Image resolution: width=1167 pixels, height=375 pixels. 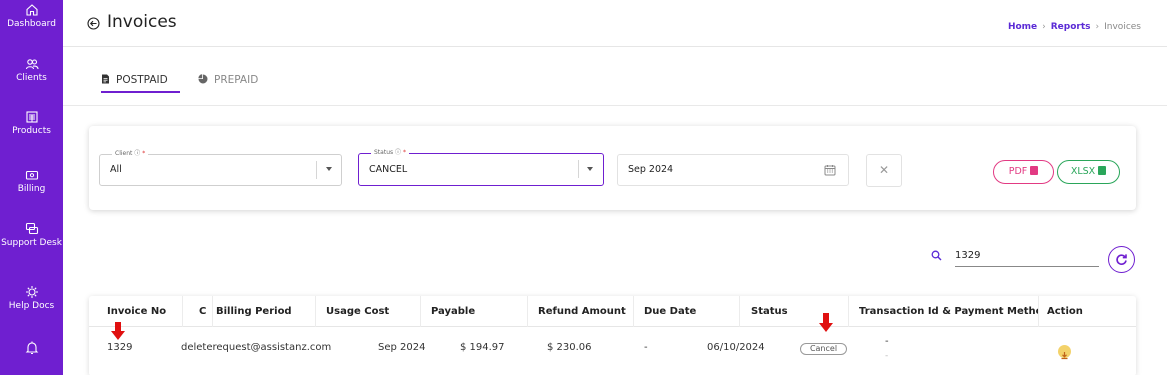 What do you see at coordinates (140, 311) in the screenshot?
I see `col-invoice-no: Invoice No` at bounding box center [140, 311].